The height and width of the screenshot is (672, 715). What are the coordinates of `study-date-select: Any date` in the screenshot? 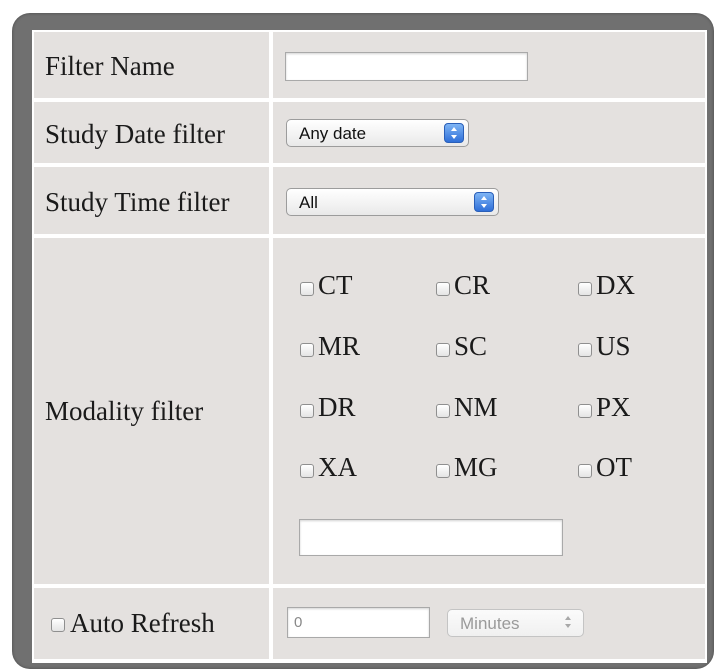 It's located at (377, 133).